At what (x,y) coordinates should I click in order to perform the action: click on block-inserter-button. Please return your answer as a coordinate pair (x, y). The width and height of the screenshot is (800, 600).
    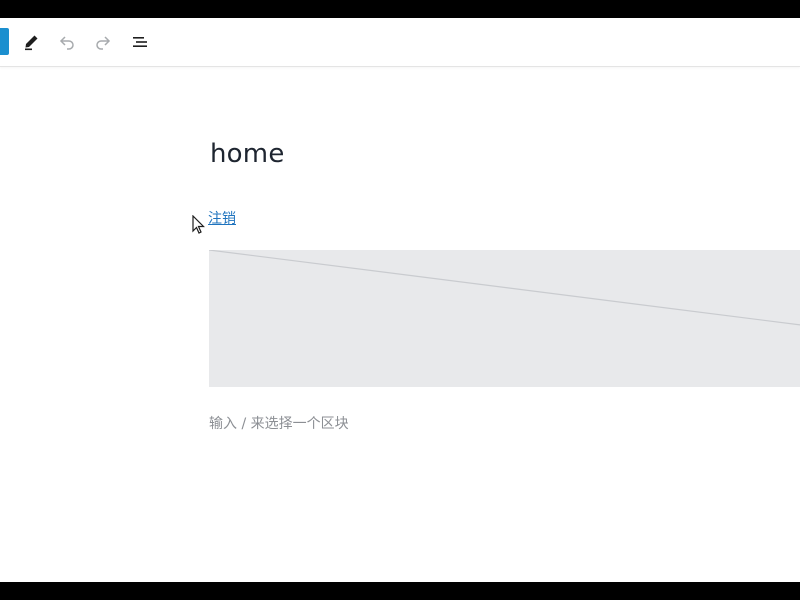
    Looking at the image, I should click on (4, 41).